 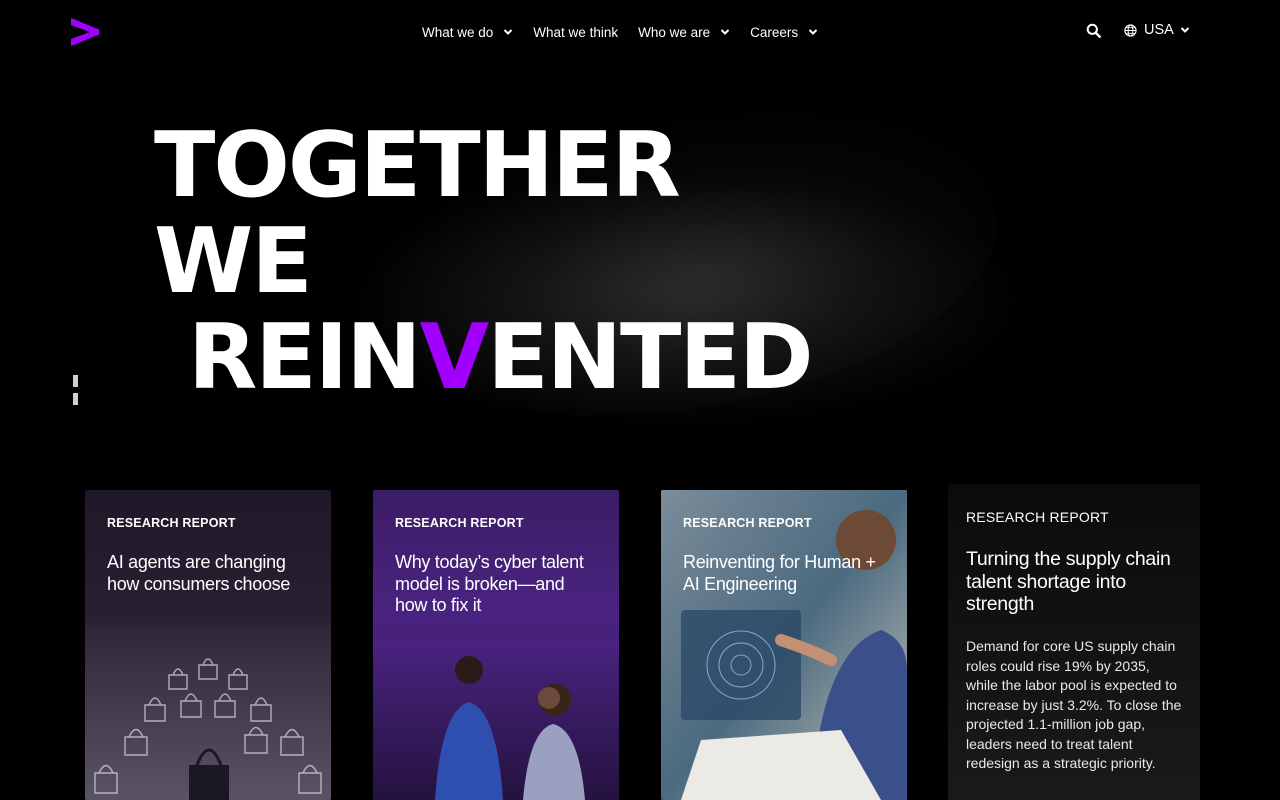 What do you see at coordinates (417, 213) in the screenshot?
I see `hero-line-1: TOGETHER WE` at bounding box center [417, 213].